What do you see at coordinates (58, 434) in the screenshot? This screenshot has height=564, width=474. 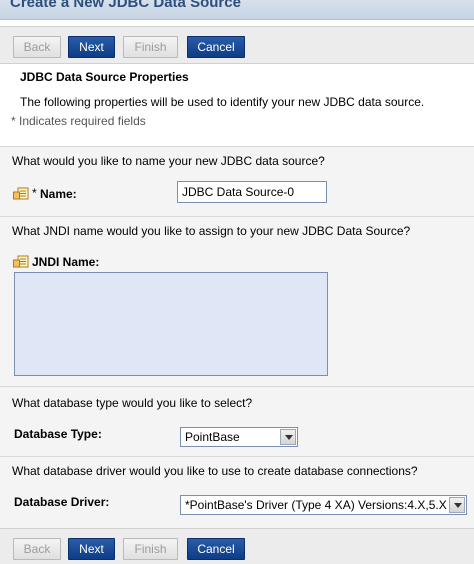 I see `database-type-label: Database Type:` at bounding box center [58, 434].